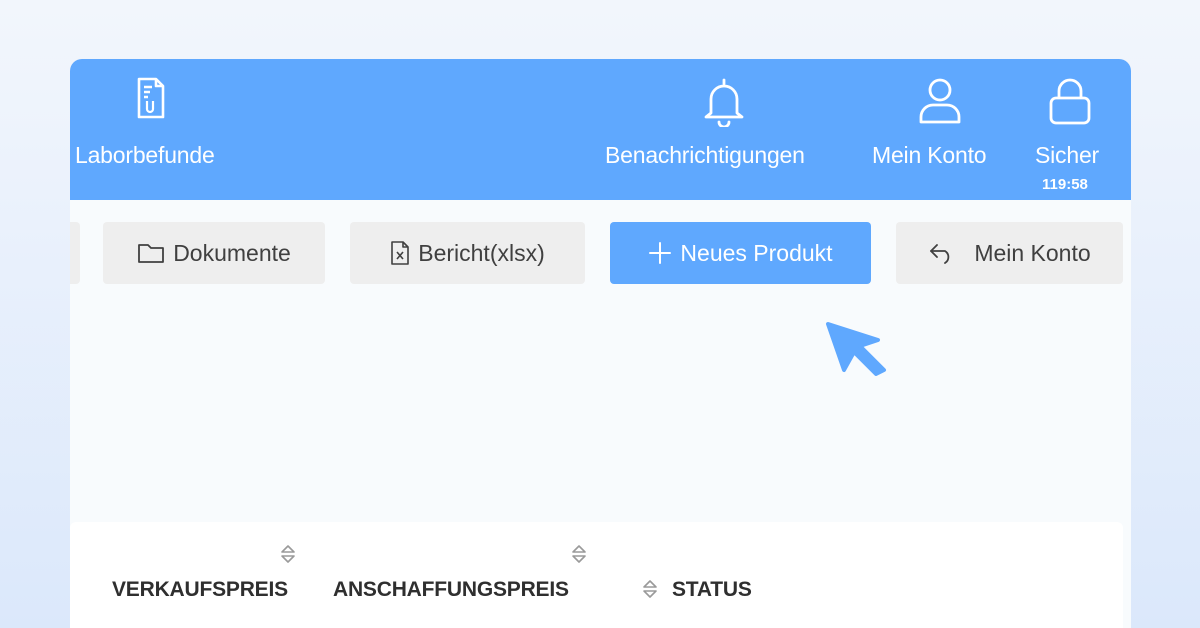 Image resolution: width=1200 pixels, height=628 pixels. What do you see at coordinates (232, 252) in the screenshot?
I see `button-label: Dokumente` at bounding box center [232, 252].